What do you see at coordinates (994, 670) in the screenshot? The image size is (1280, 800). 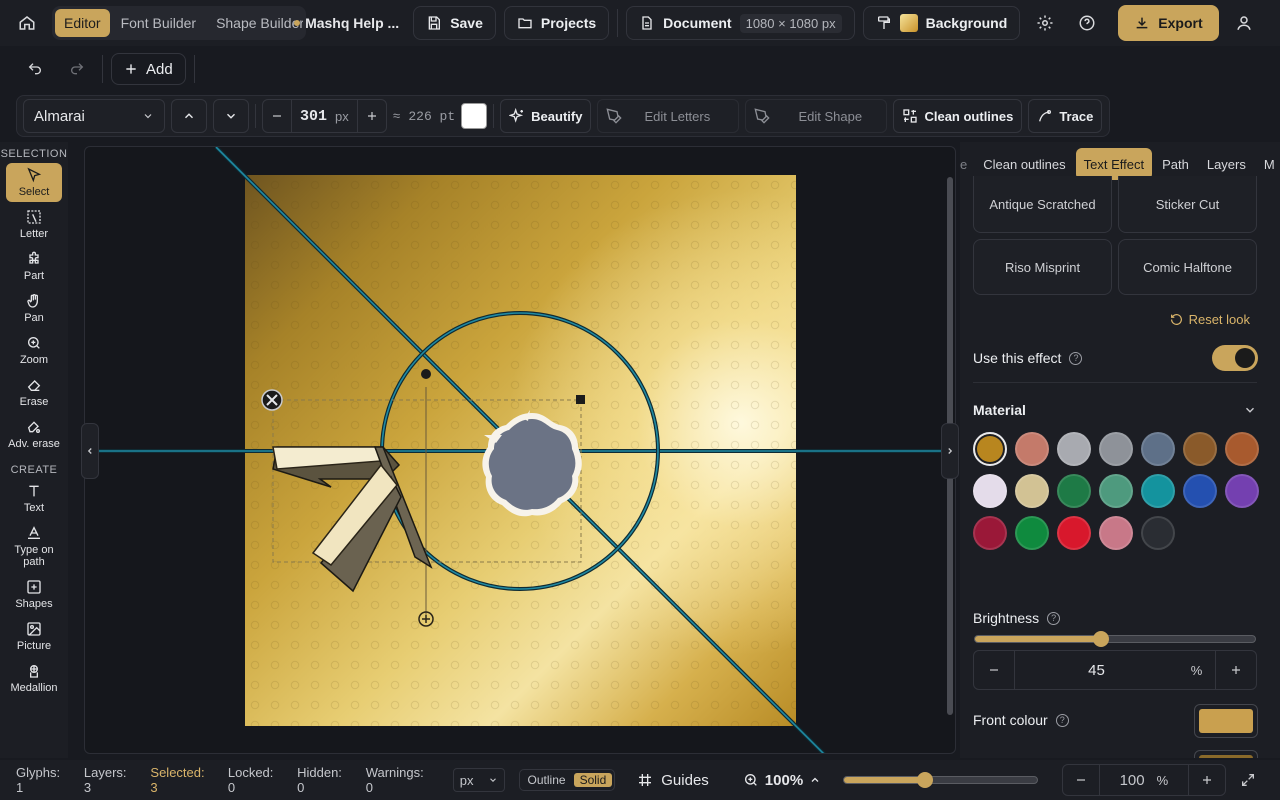 I see `brightness-decrease-button` at bounding box center [994, 670].